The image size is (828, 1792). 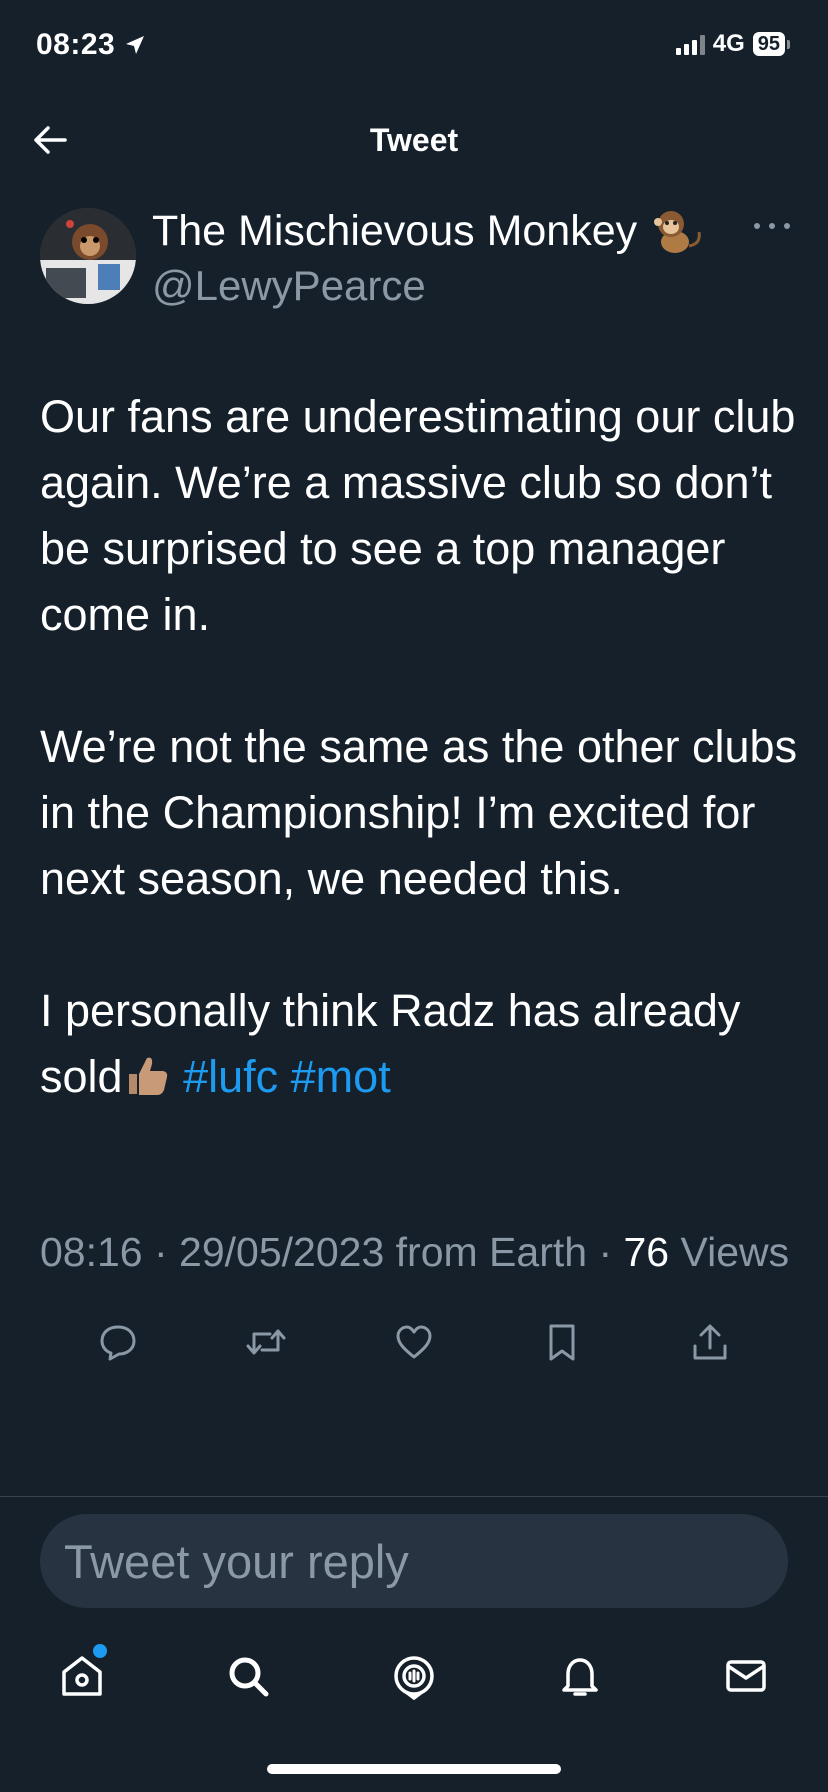 I want to click on status-bar-time: 08:23, so click(x=91, y=45).